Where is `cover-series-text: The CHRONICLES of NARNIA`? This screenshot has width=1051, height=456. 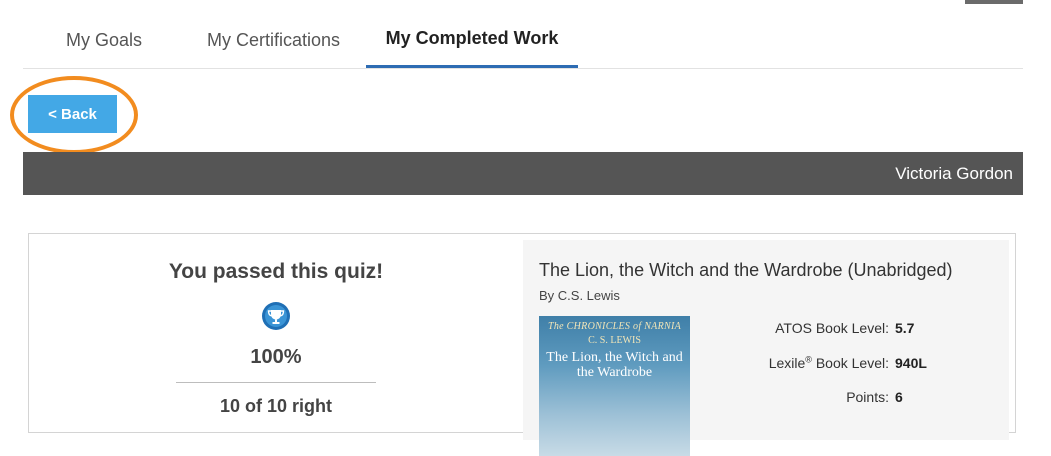 cover-series-text: The CHRONICLES of NARNIA is located at coordinates (614, 326).